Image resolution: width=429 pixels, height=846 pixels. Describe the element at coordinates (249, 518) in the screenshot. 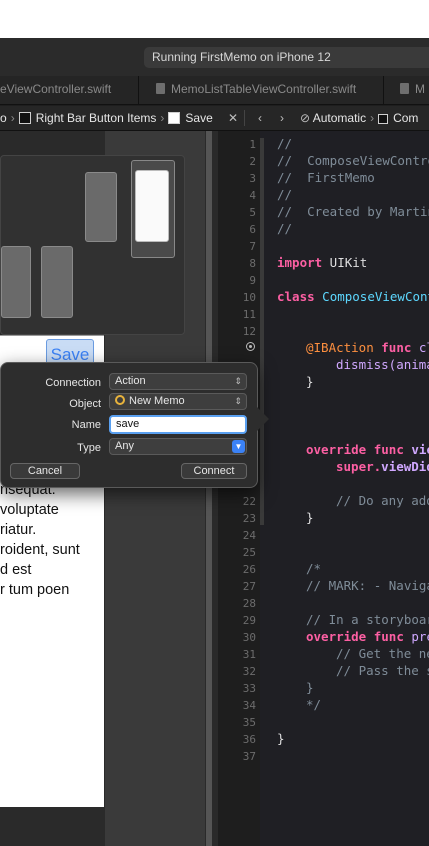

I see `line-number: 23` at that location.